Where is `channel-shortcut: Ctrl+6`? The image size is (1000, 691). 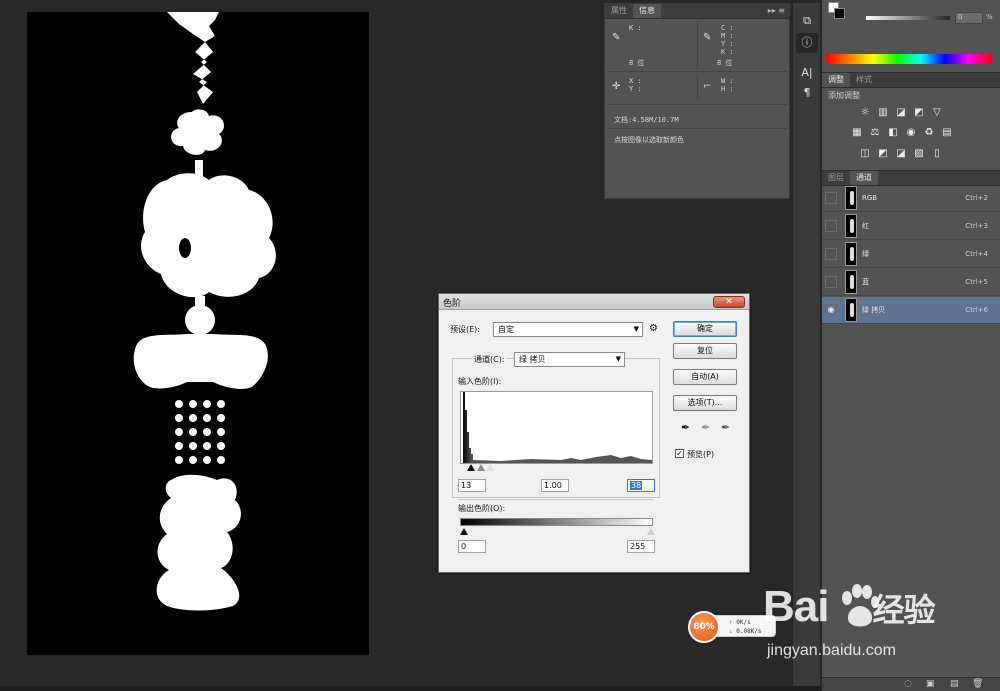
channel-shortcut: Ctrl+6 is located at coordinates (976, 310).